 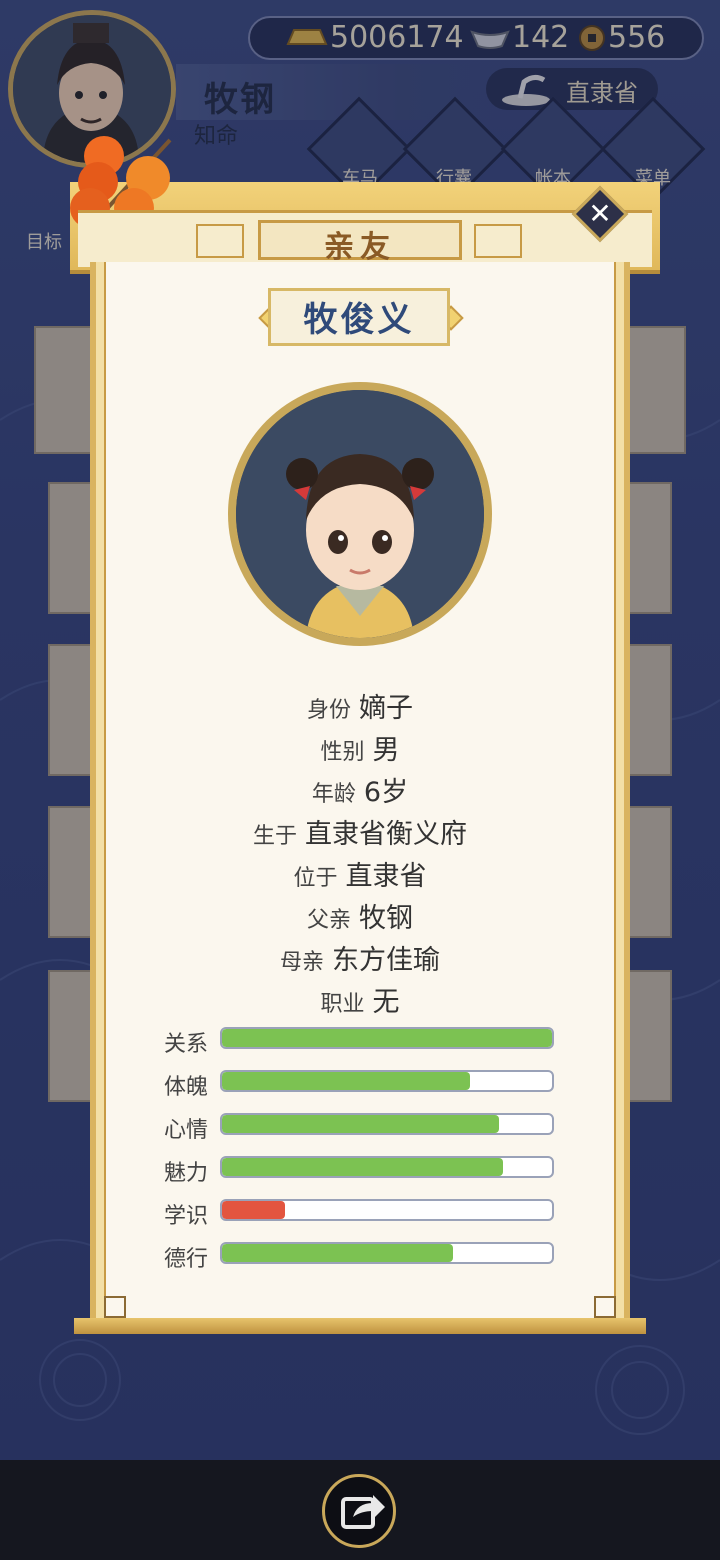 I want to click on info-label: 身份, so click(x=328, y=710).